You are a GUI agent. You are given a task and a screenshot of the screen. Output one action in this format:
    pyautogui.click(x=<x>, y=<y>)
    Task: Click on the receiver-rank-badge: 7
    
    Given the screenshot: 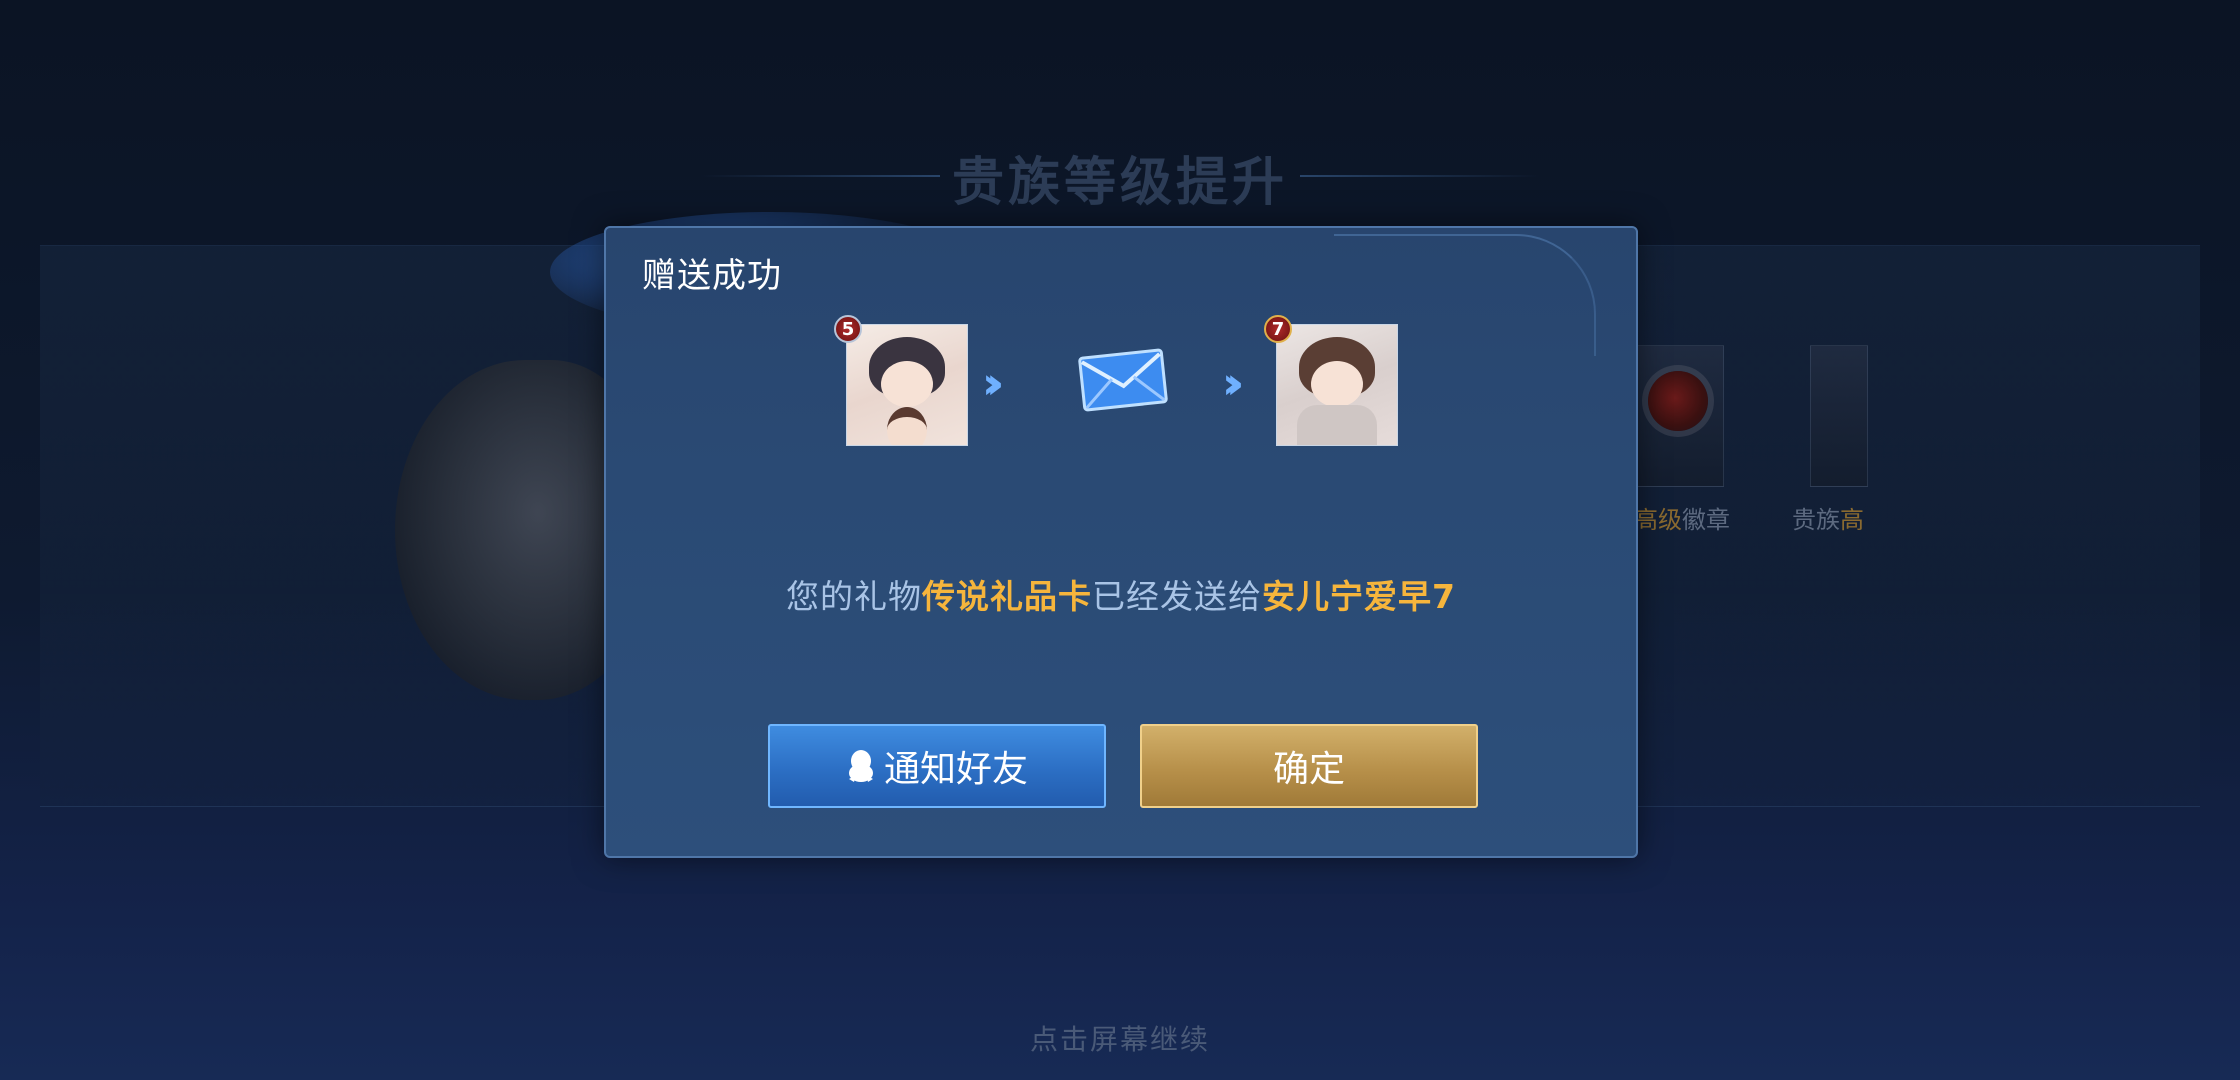 What is the action you would take?
    pyautogui.click(x=1278, y=329)
    